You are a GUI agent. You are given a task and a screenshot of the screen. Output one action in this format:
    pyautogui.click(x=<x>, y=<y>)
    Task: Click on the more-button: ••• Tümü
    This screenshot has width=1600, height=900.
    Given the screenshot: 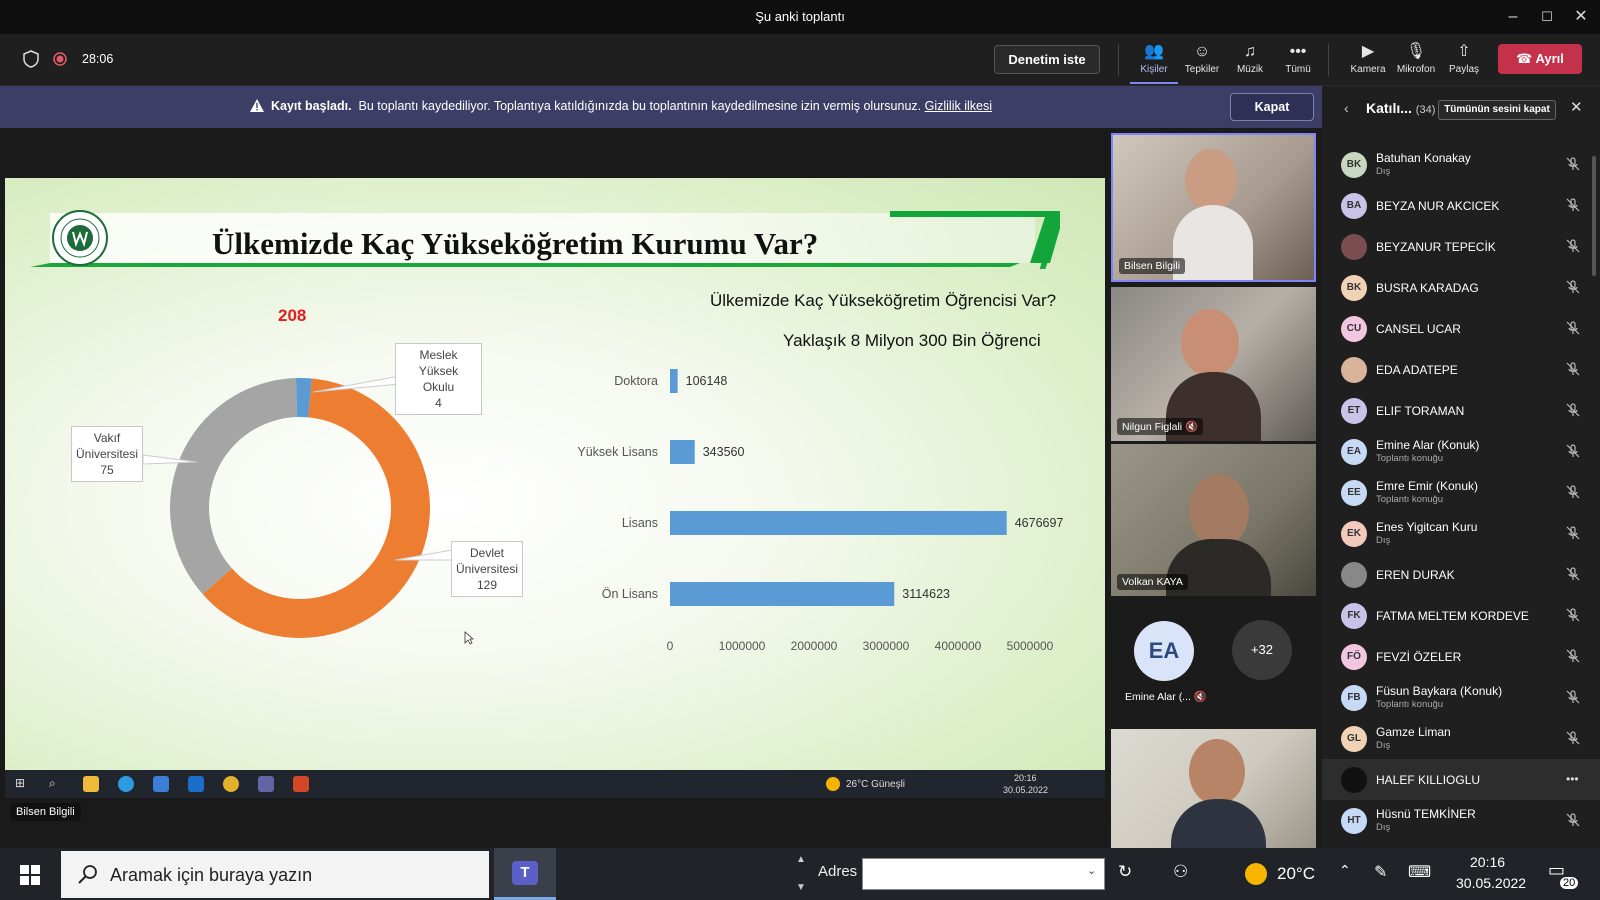 What is the action you would take?
    pyautogui.click(x=1298, y=58)
    